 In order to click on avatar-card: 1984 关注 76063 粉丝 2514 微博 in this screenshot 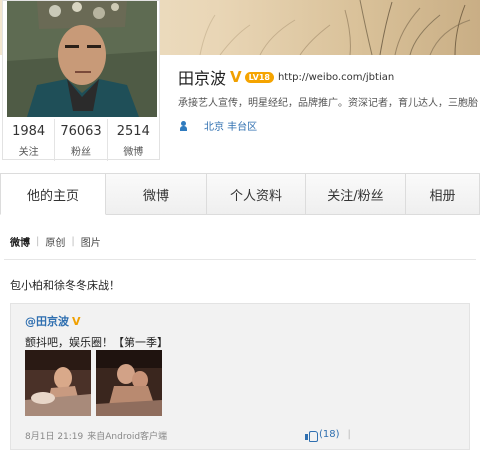, I will do `click(81, 80)`.